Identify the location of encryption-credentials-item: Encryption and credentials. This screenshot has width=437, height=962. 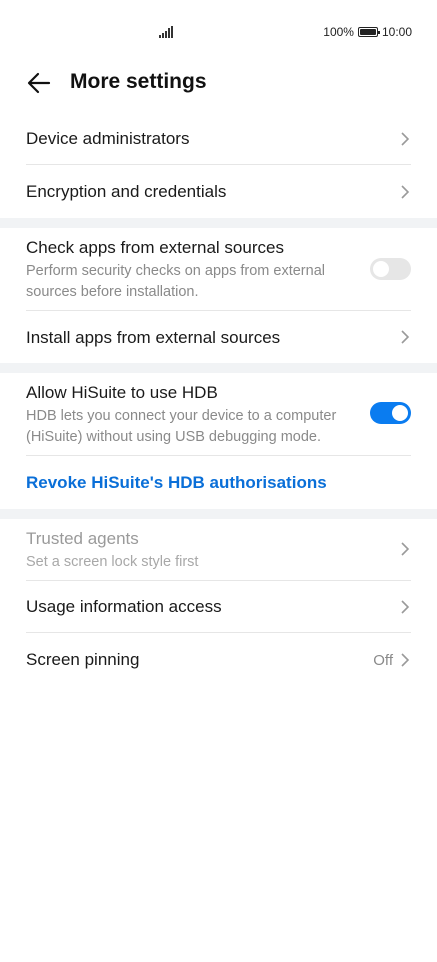
(218, 191).